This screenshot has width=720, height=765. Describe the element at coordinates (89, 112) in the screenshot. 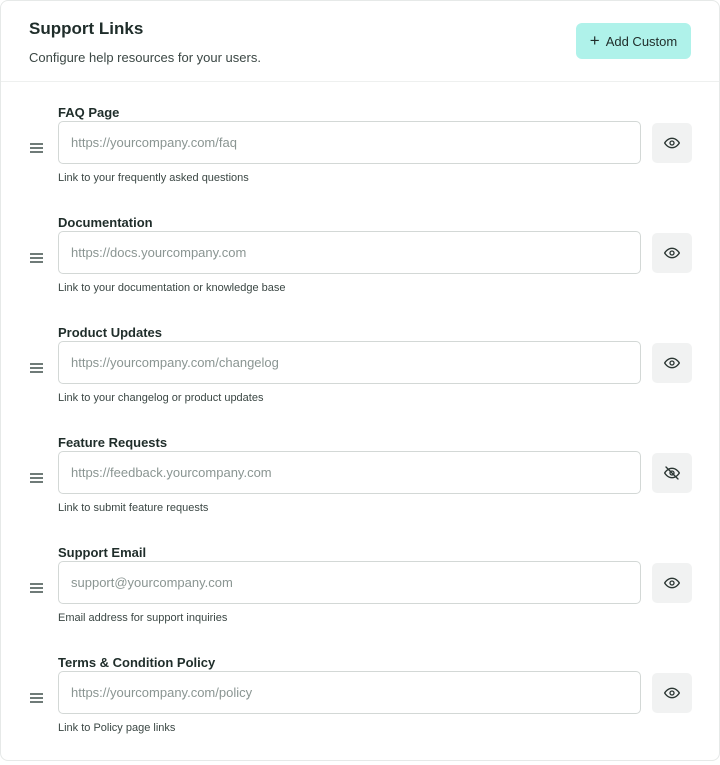

I see `field-label: FAQ Page` at that location.